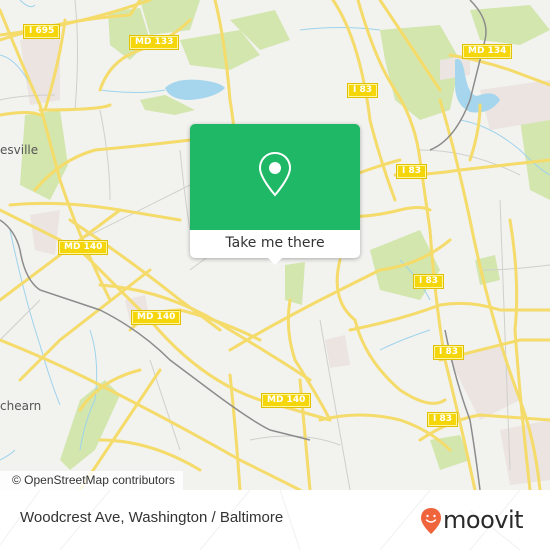 This screenshot has height=550, width=550. Describe the element at coordinates (19, 150) in the screenshot. I see `place-label: esville` at that location.